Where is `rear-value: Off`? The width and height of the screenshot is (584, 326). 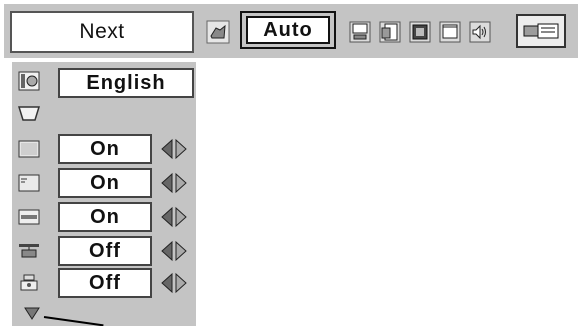
rear-value: Off is located at coordinates (105, 283).